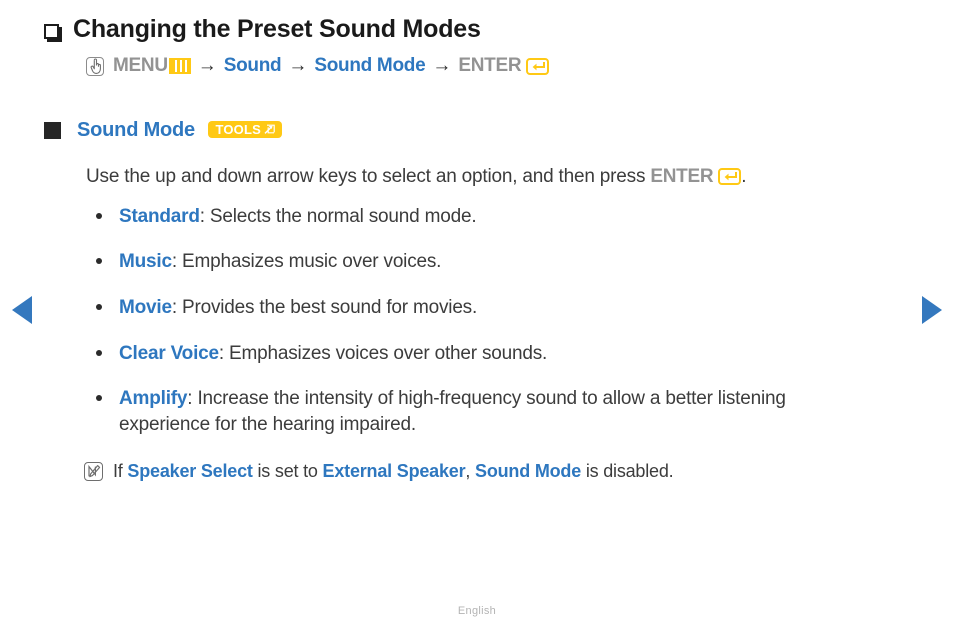 This screenshot has height=624, width=954. I want to click on note-part-2: is set to, so click(287, 471).